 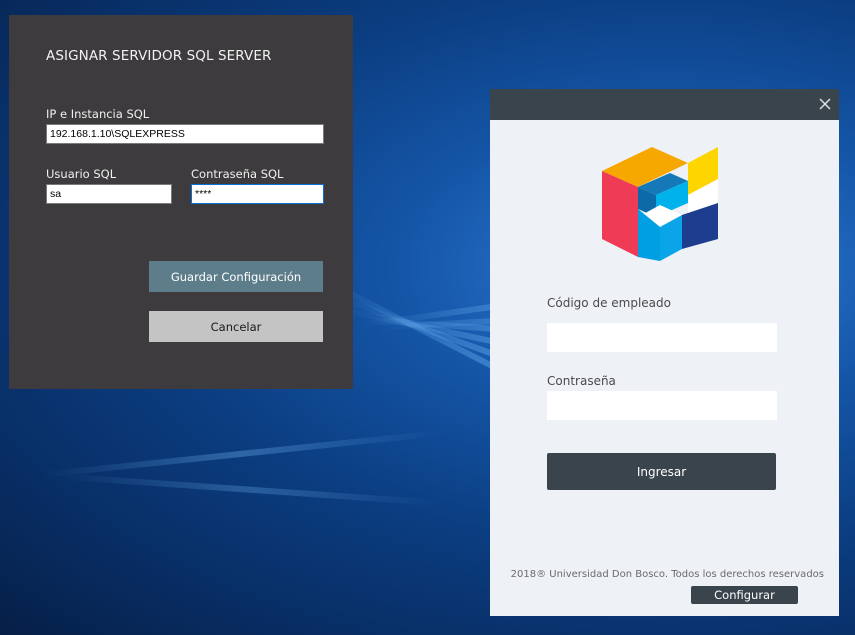 I want to click on save-config-button: Guardar Configuración, so click(x=236, y=276).